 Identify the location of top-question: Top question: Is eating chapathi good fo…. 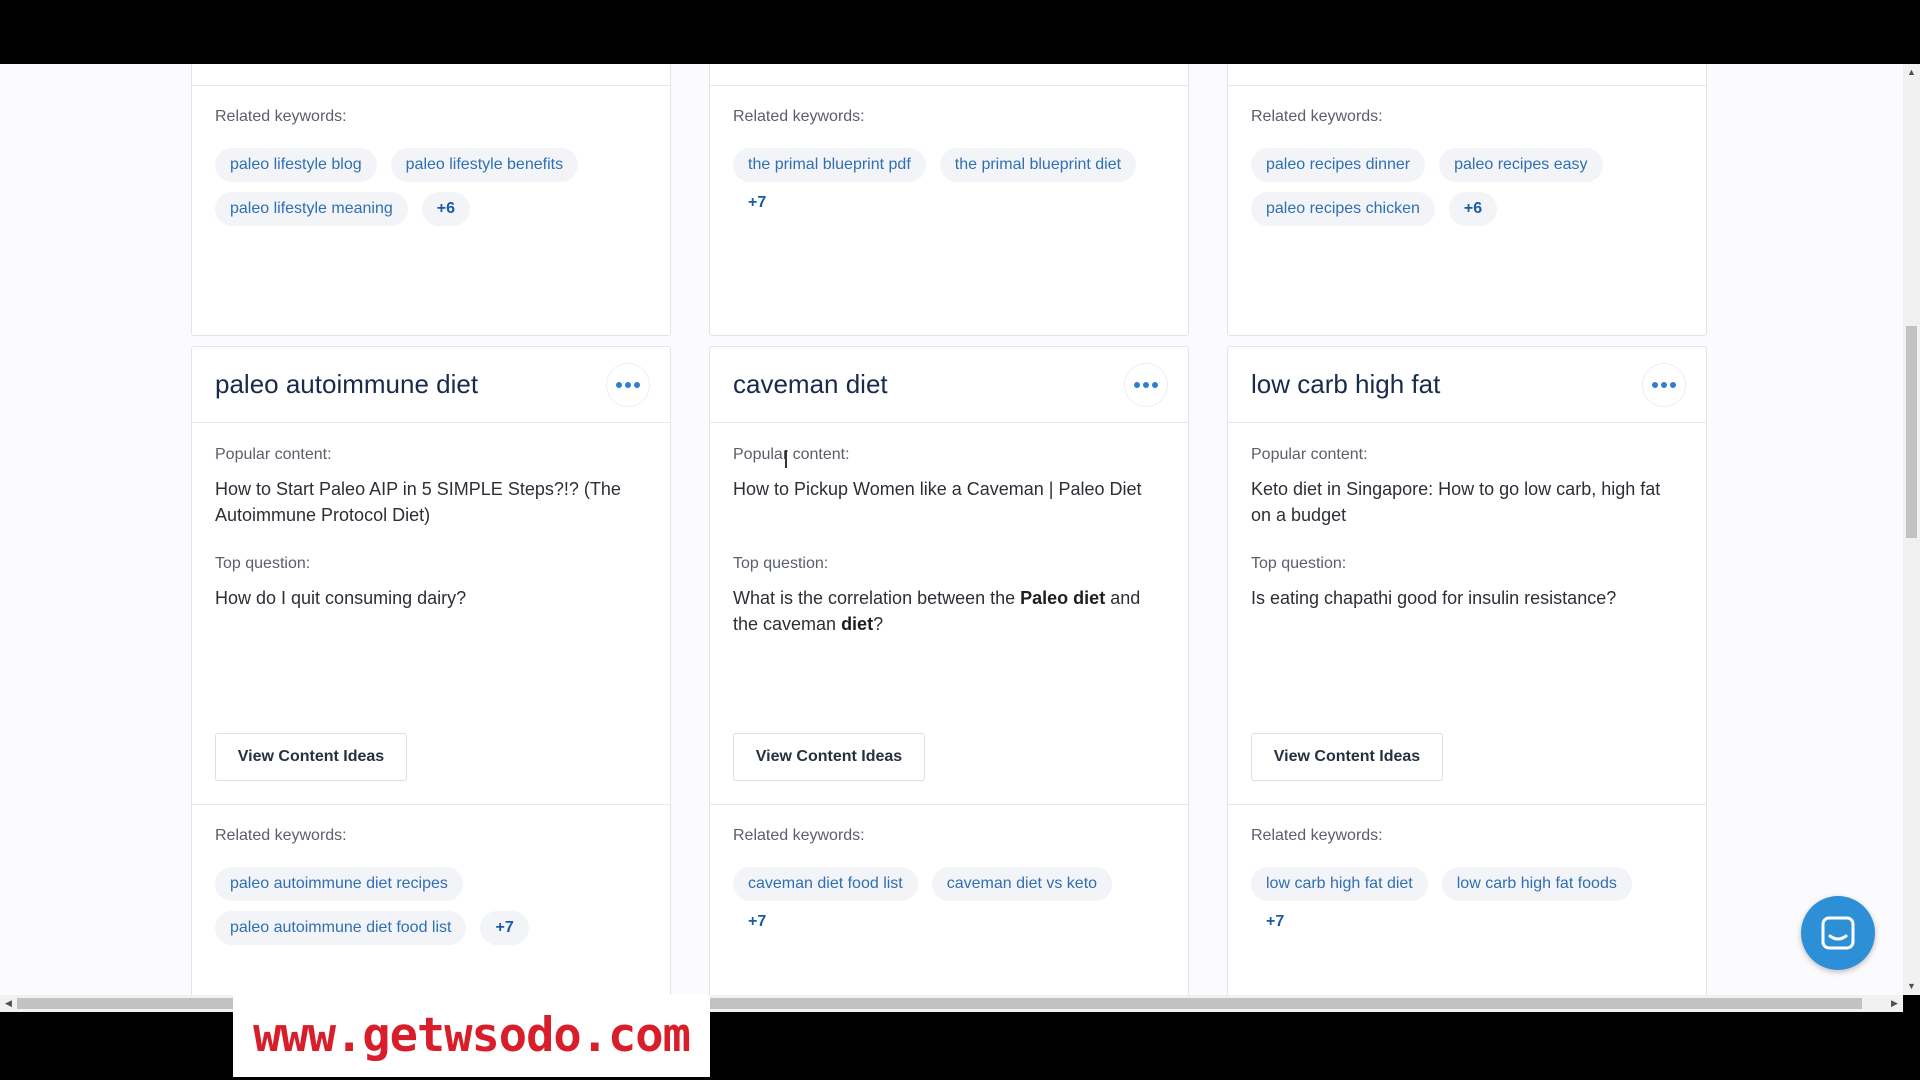
(1467, 620).